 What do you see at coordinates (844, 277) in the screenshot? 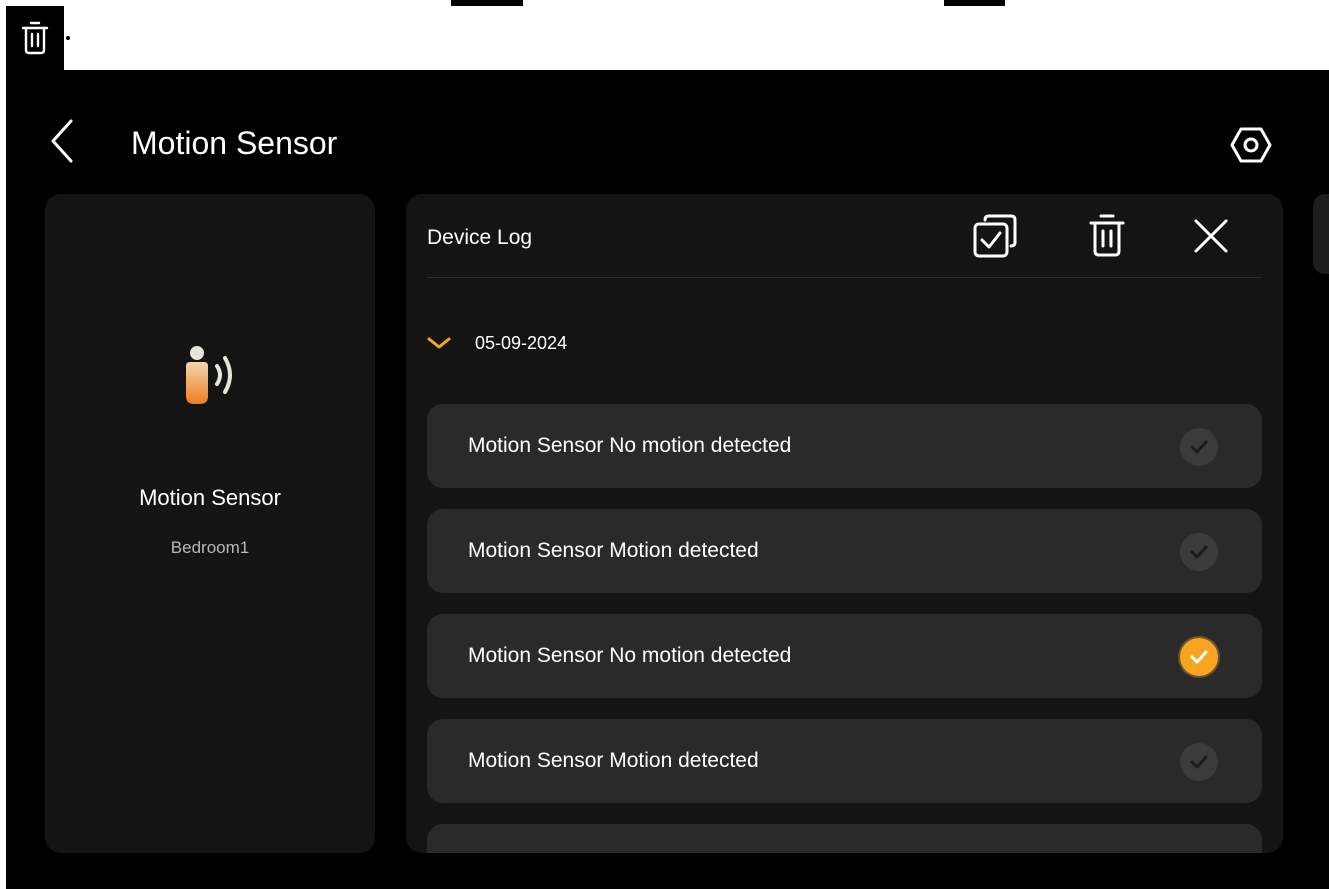
I see `divider` at bounding box center [844, 277].